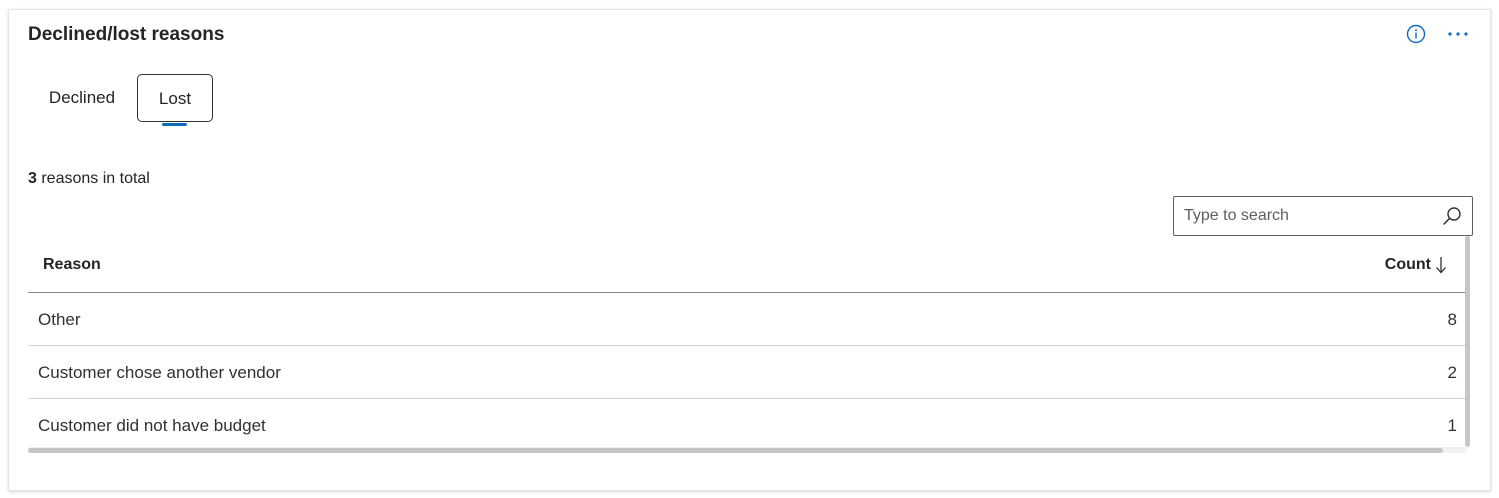 Image resolution: width=1499 pixels, height=498 pixels. Describe the element at coordinates (72, 265) in the screenshot. I see `column-header-reason: Reason` at that location.